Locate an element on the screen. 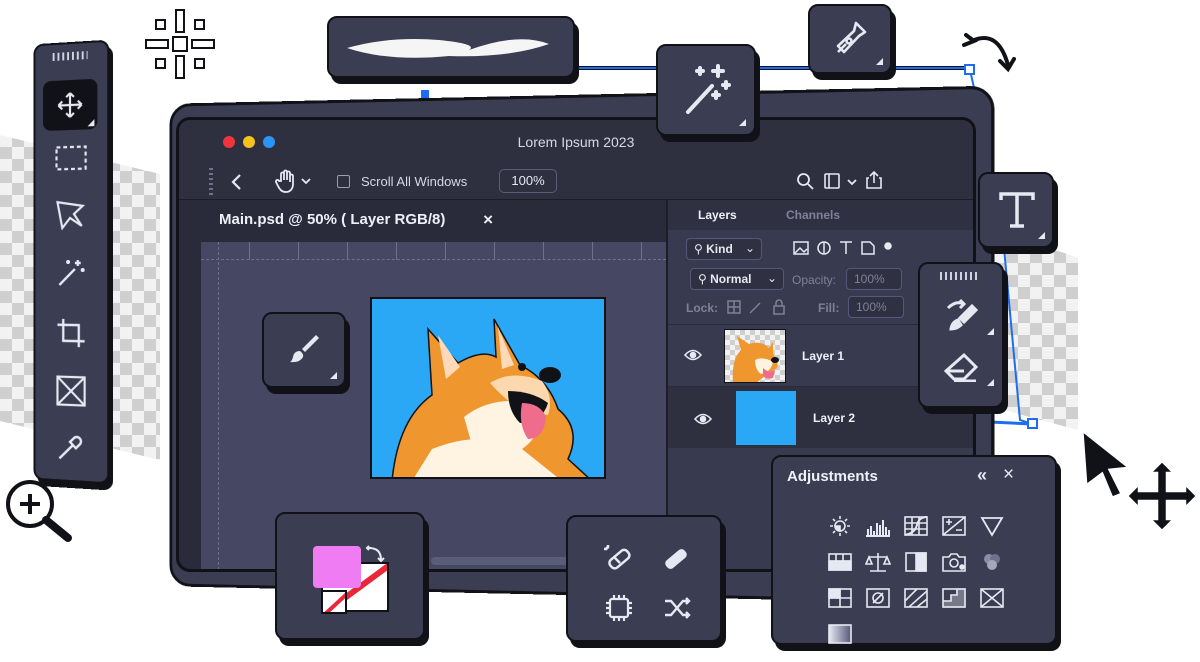  opacity-field: 100% is located at coordinates (874, 279).